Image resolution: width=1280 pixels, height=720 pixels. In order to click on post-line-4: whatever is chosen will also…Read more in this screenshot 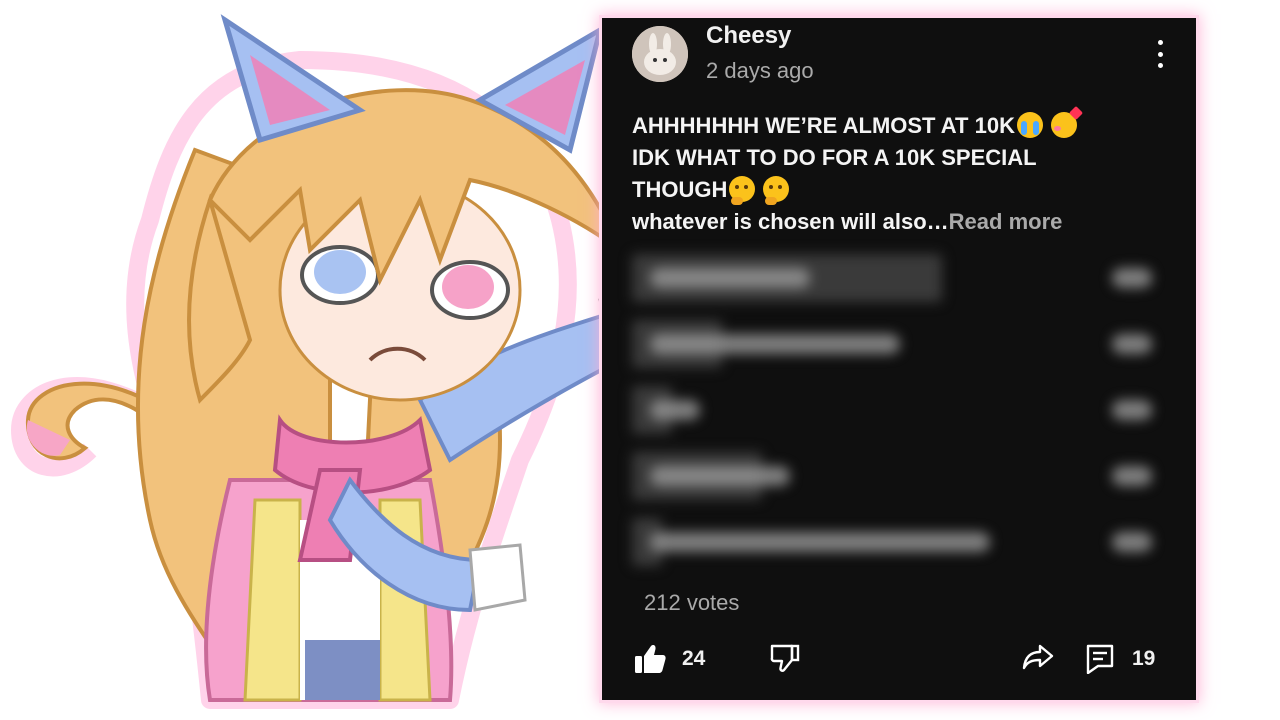, I will do `click(897, 222)`.